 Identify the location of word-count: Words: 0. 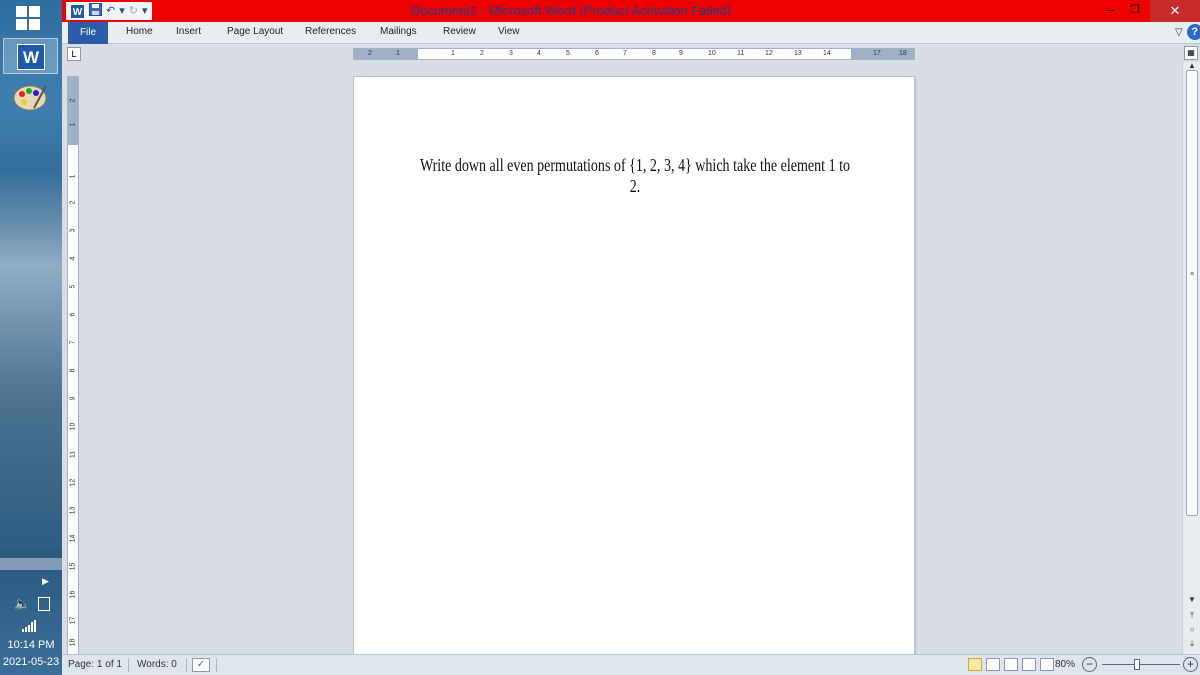
(157, 664).